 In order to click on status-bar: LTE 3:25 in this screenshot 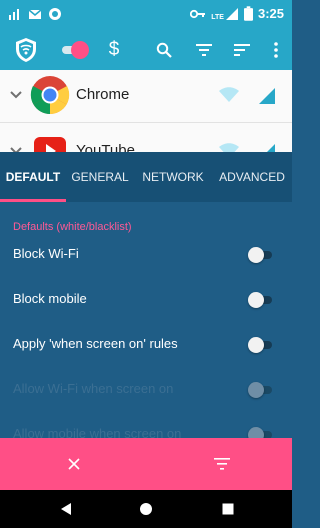, I will do `click(146, 15)`.